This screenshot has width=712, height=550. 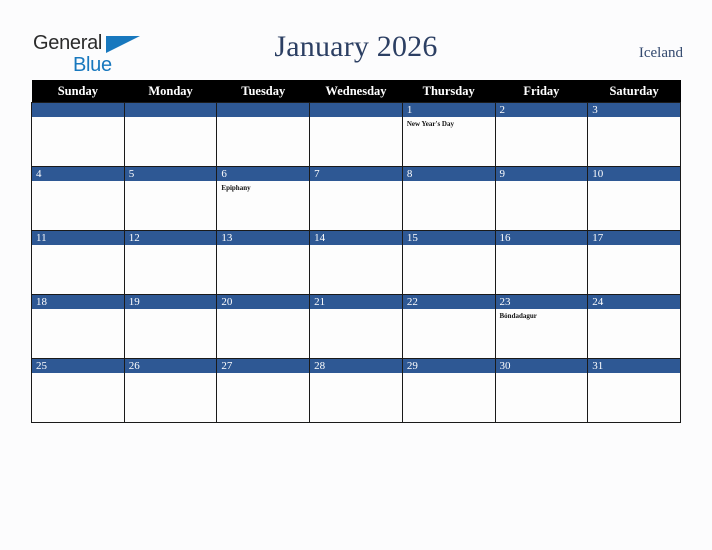 I want to click on calendar-day-cell: 15, so click(x=448, y=262).